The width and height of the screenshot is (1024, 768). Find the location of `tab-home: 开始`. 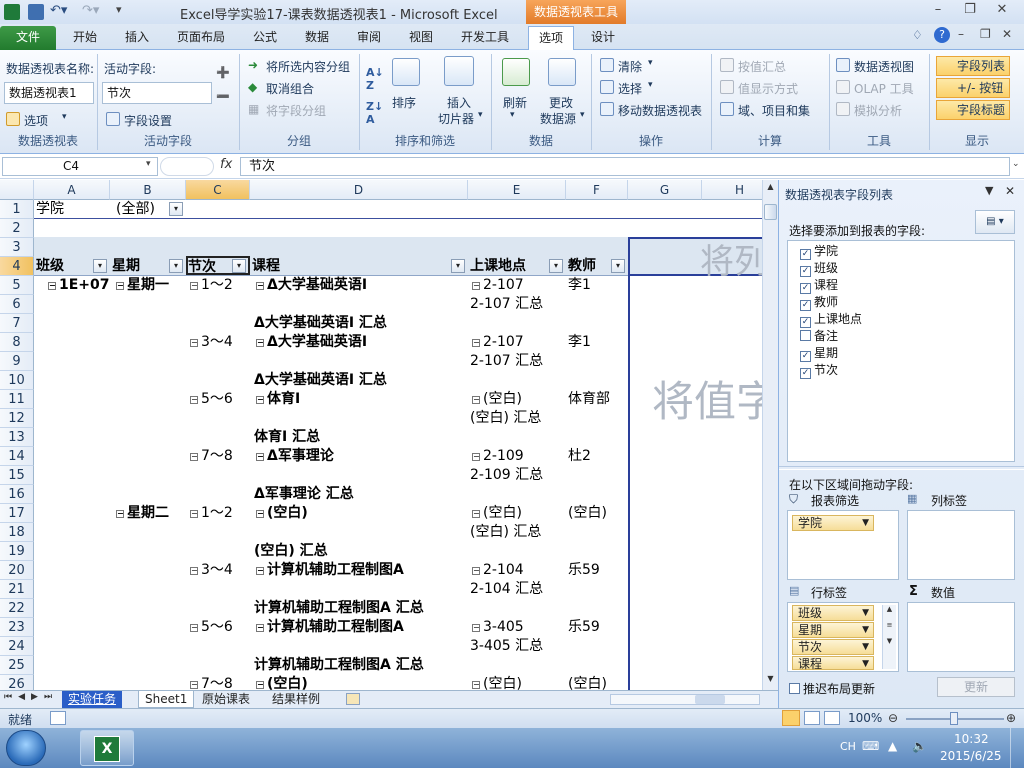

tab-home: 开始 is located at coordinates (85, 38).